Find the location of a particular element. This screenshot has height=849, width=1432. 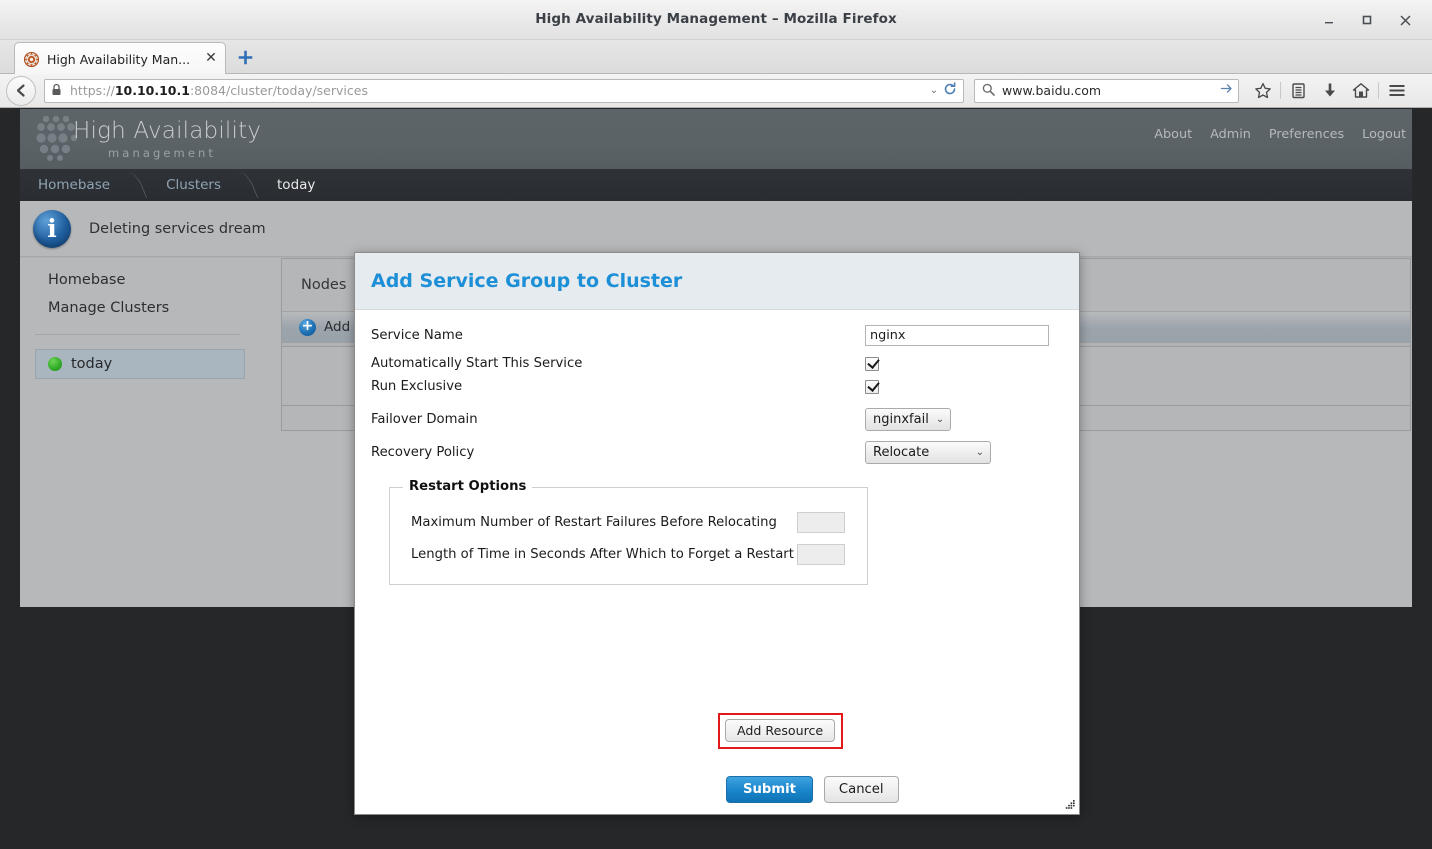

dialog-titlebar: Add Service Group to Cluster is located at coordinates (717, 281).